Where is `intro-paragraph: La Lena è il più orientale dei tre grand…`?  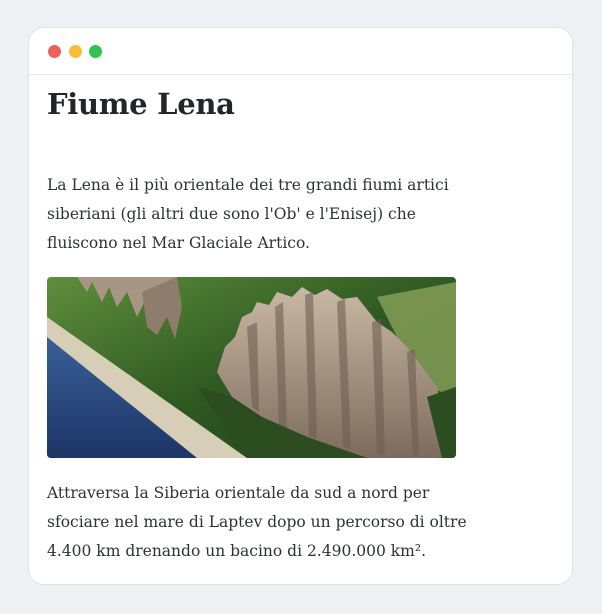 intro-paragraph: La Lena è il più orientale dei tre grand… is located at coordinates (248, 214).